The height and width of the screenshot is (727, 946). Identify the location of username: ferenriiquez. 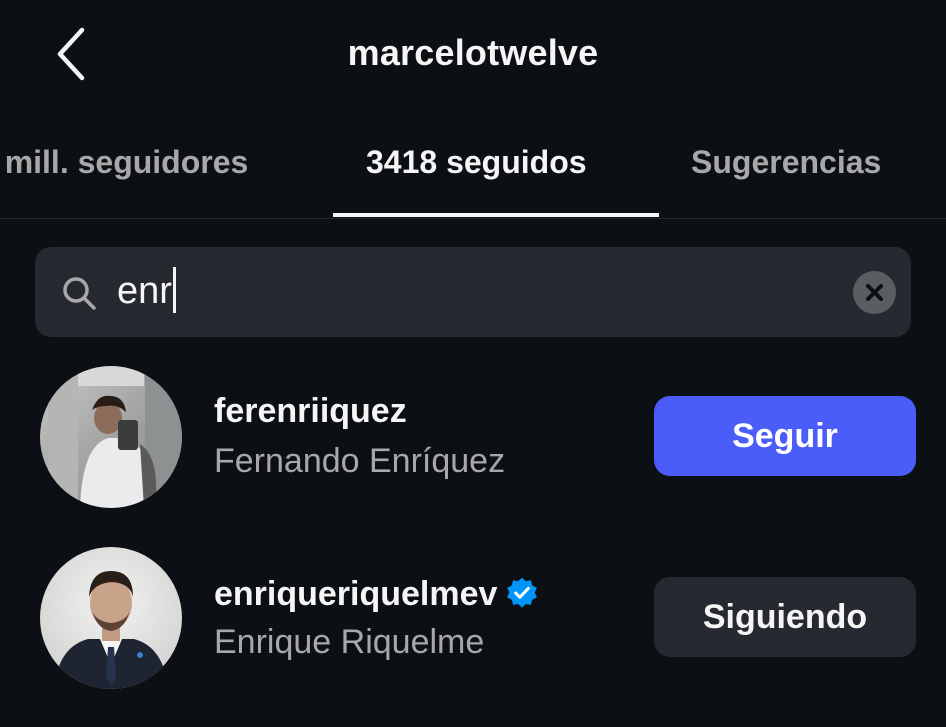
(310, 411).